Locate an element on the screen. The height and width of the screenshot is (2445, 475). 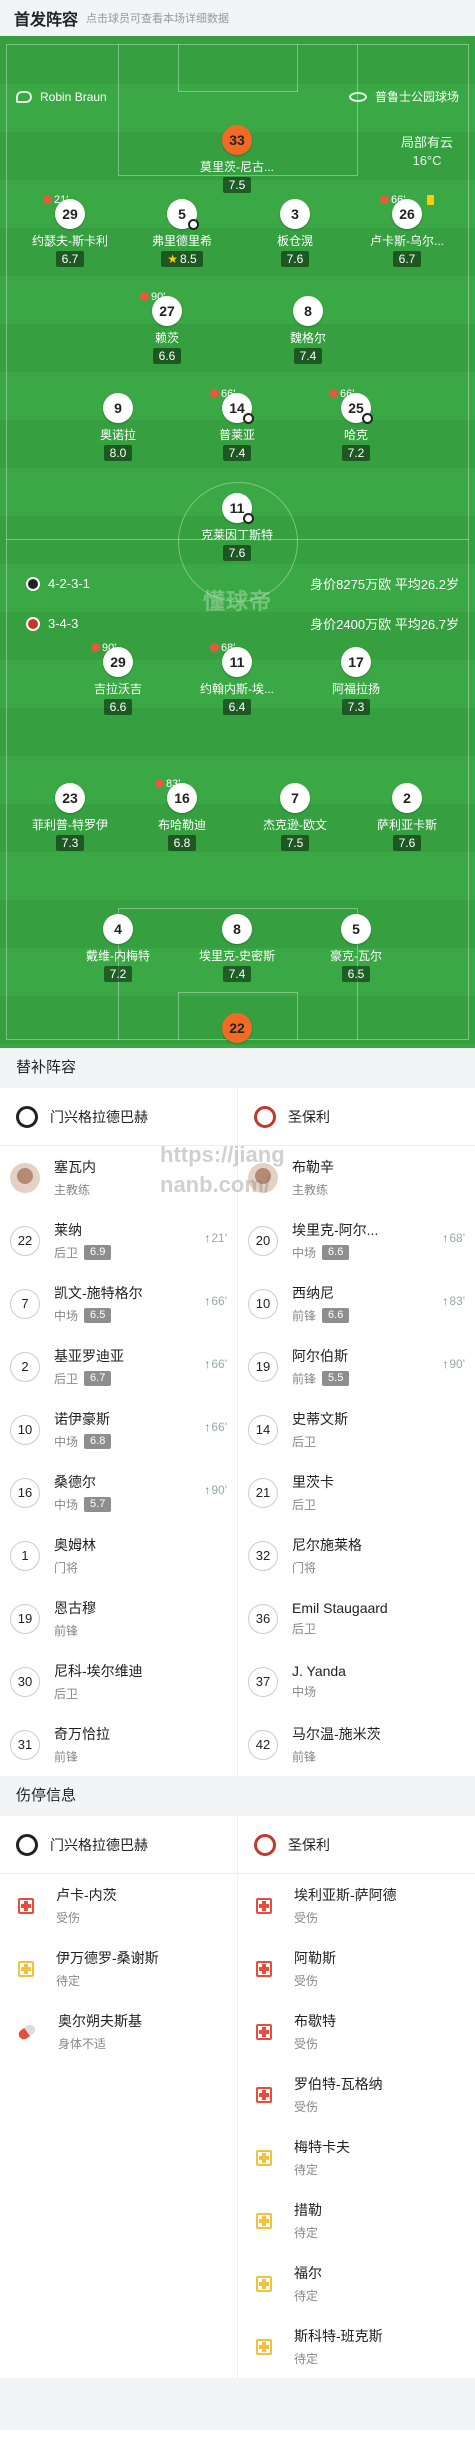
sub-row: 21 里茨卡 后卫 is located at coordinates (356, 1492).